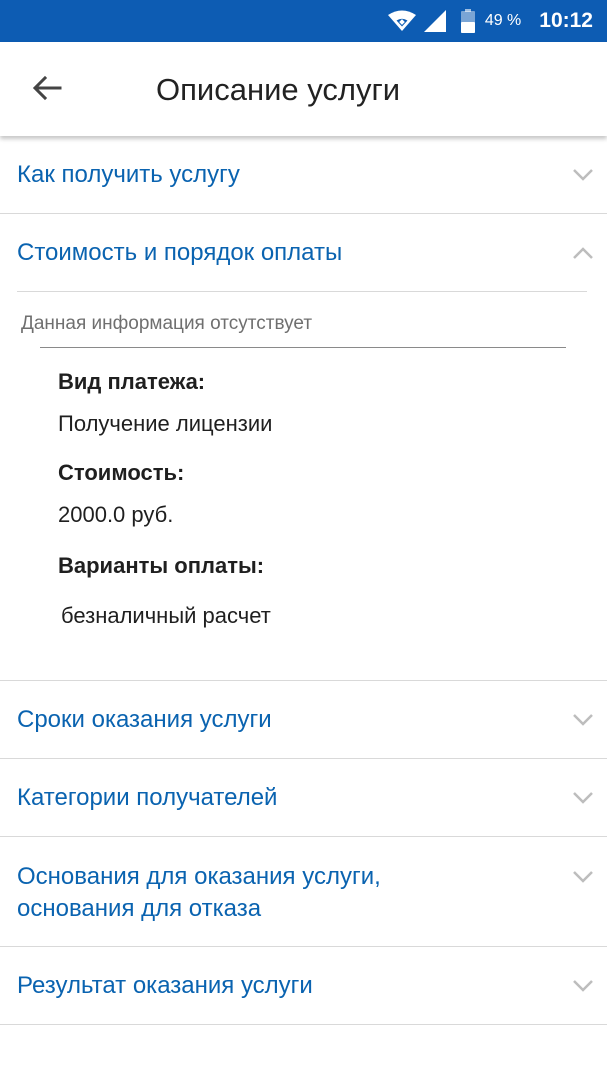 The height and width of the screenshot is (1080, 607). I want to click on payment-options-label: Варианты оплаты:, so click(161, 565).